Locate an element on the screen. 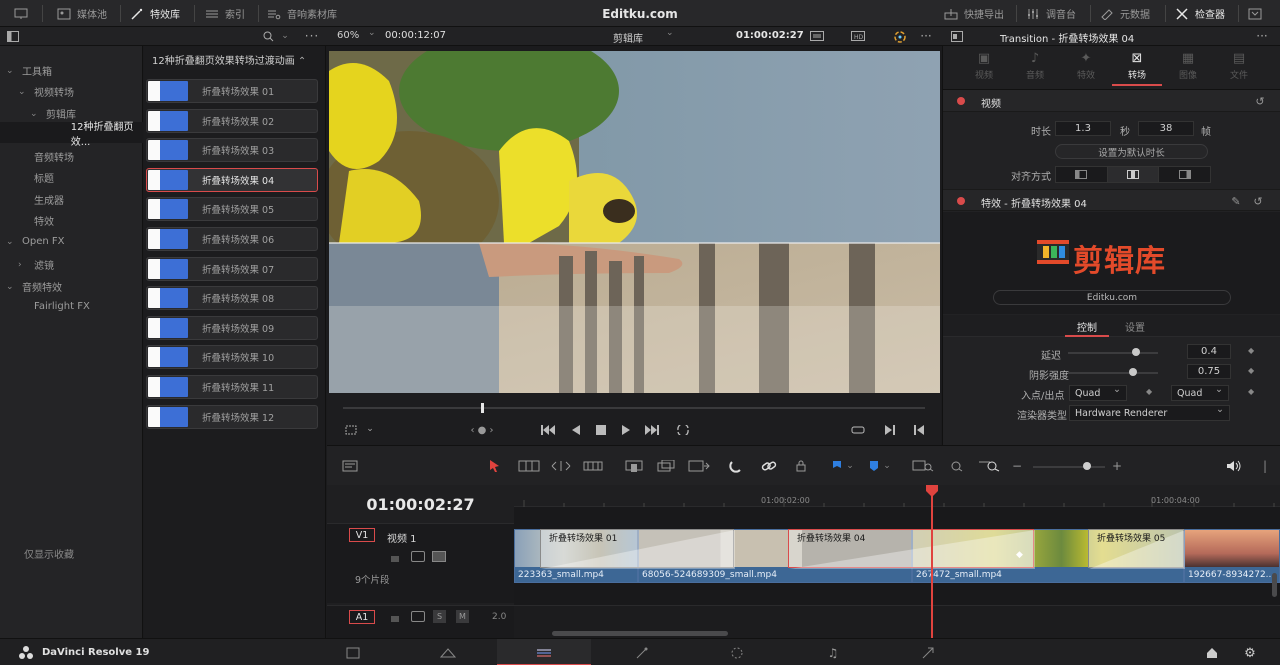 The height and width of the screenshot is (665, 1280). effect-list-item: 折叠转场效果 08 is located at coordinates (232, 298).